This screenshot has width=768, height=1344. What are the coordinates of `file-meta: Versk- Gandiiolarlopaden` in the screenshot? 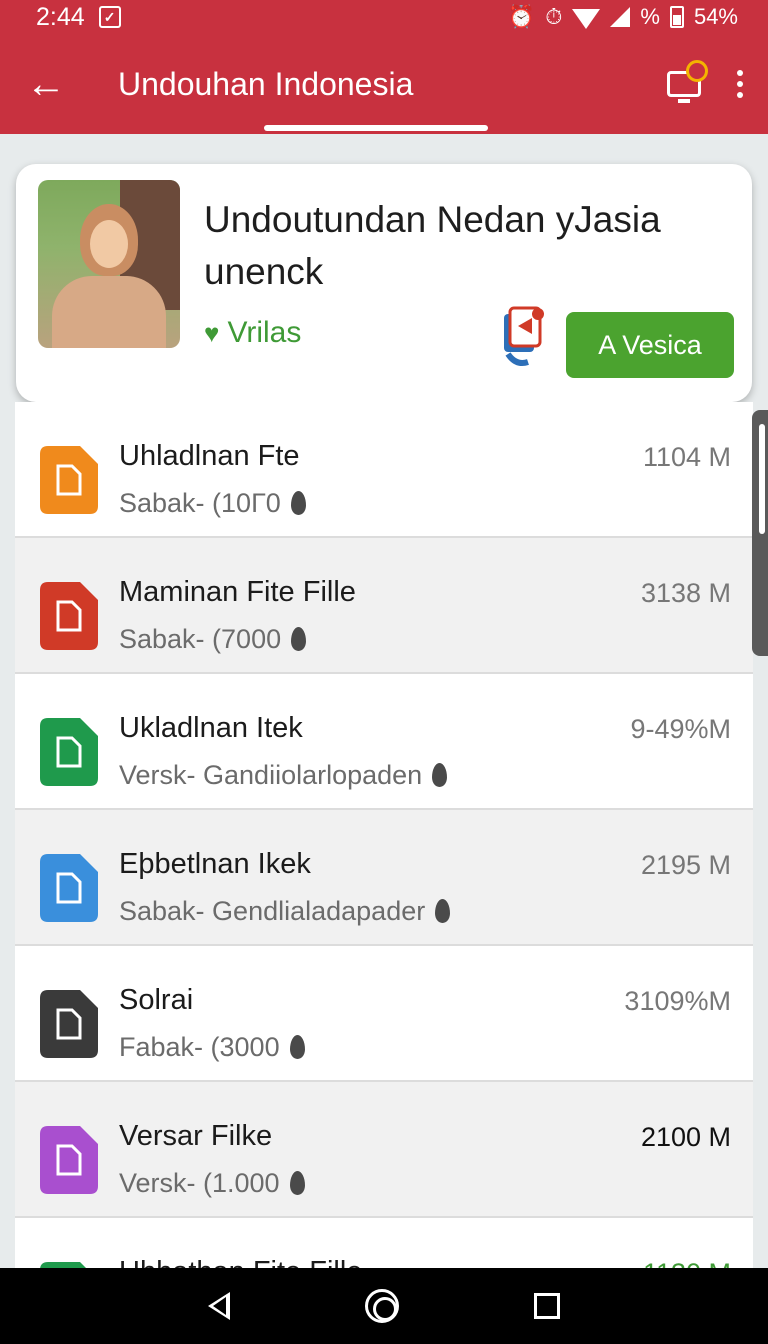 It's located at (283, 775).